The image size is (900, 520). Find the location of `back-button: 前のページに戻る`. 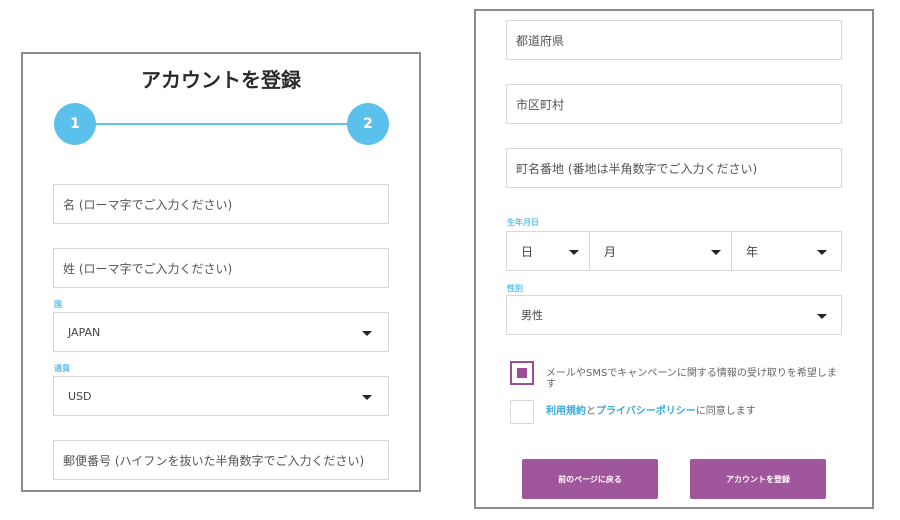

back-button: 前のページに戻る is located at coordinates (590, 479).